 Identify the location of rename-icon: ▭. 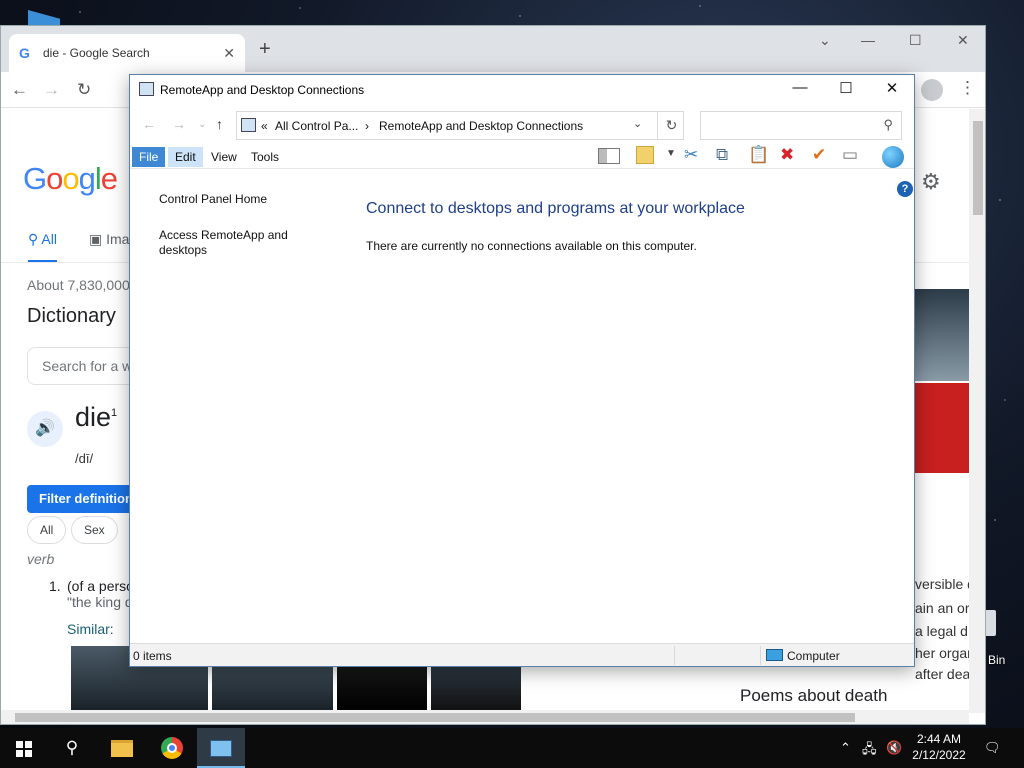
(850, 155).